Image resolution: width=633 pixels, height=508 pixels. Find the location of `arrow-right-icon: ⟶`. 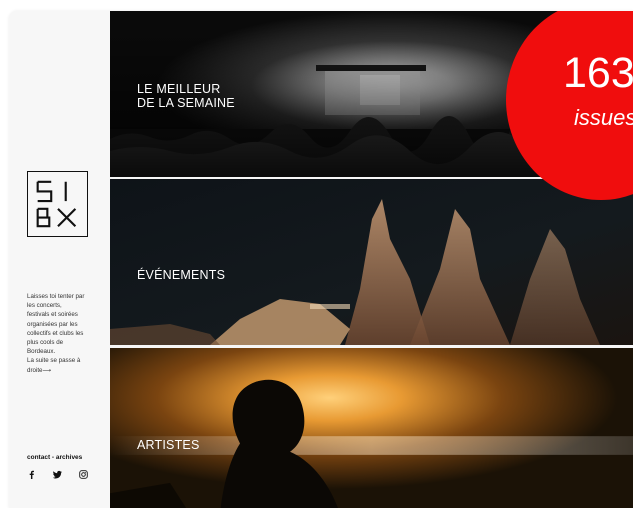

arrow-right-icon: ⟶ is located at coordinates (47, 370).